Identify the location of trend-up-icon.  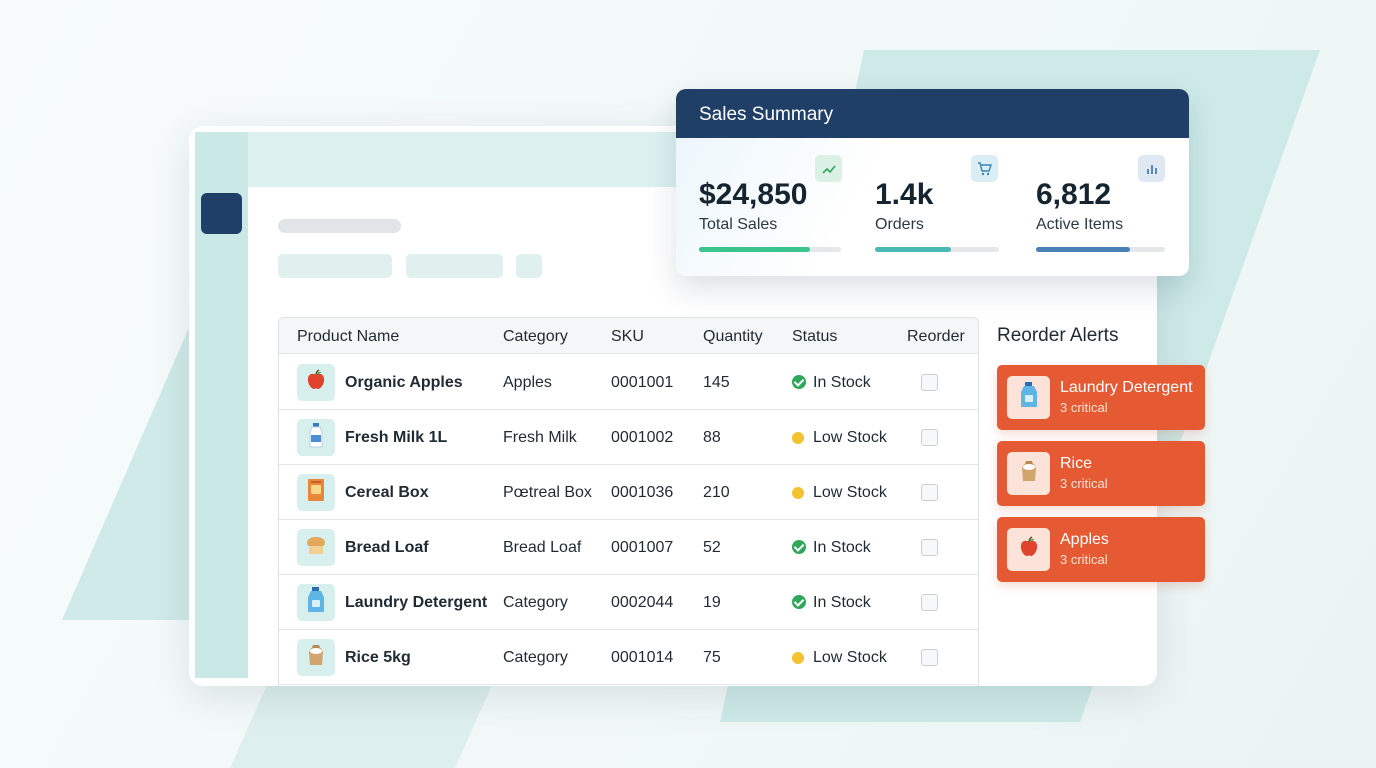
(828, 168).